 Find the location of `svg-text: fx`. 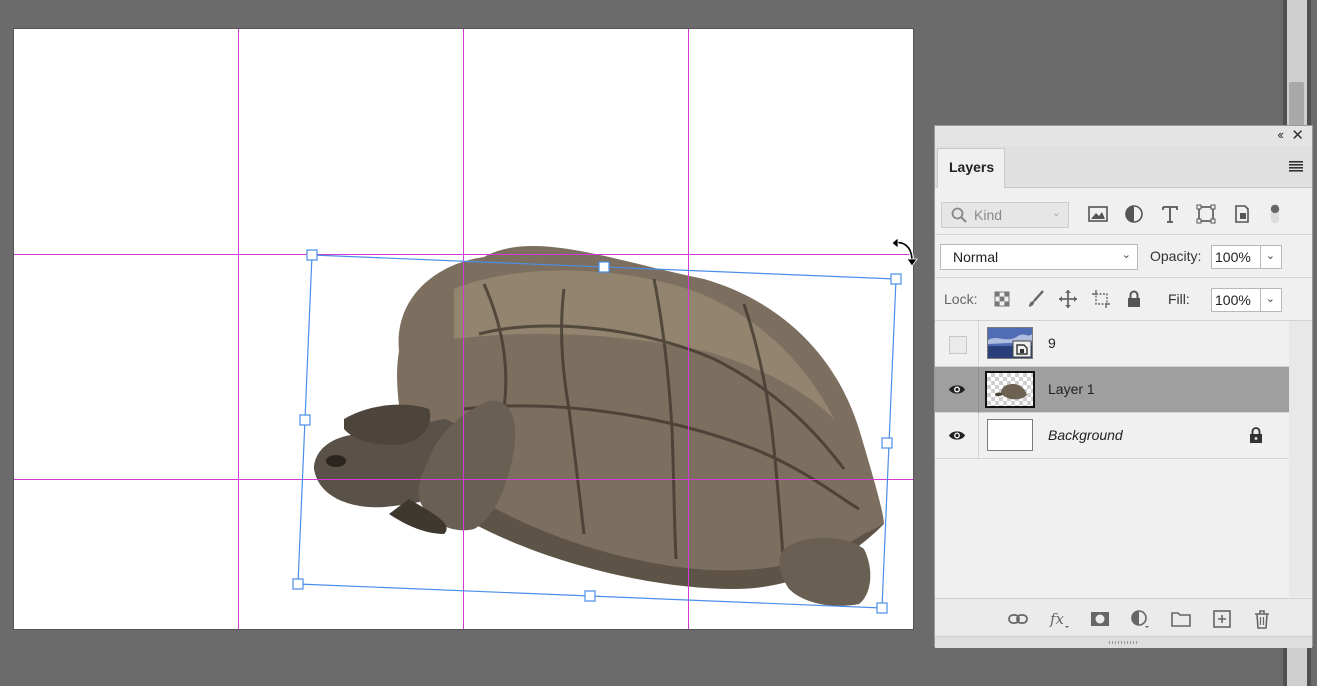

svg-text: fx is located at coordinates (1057, 619).